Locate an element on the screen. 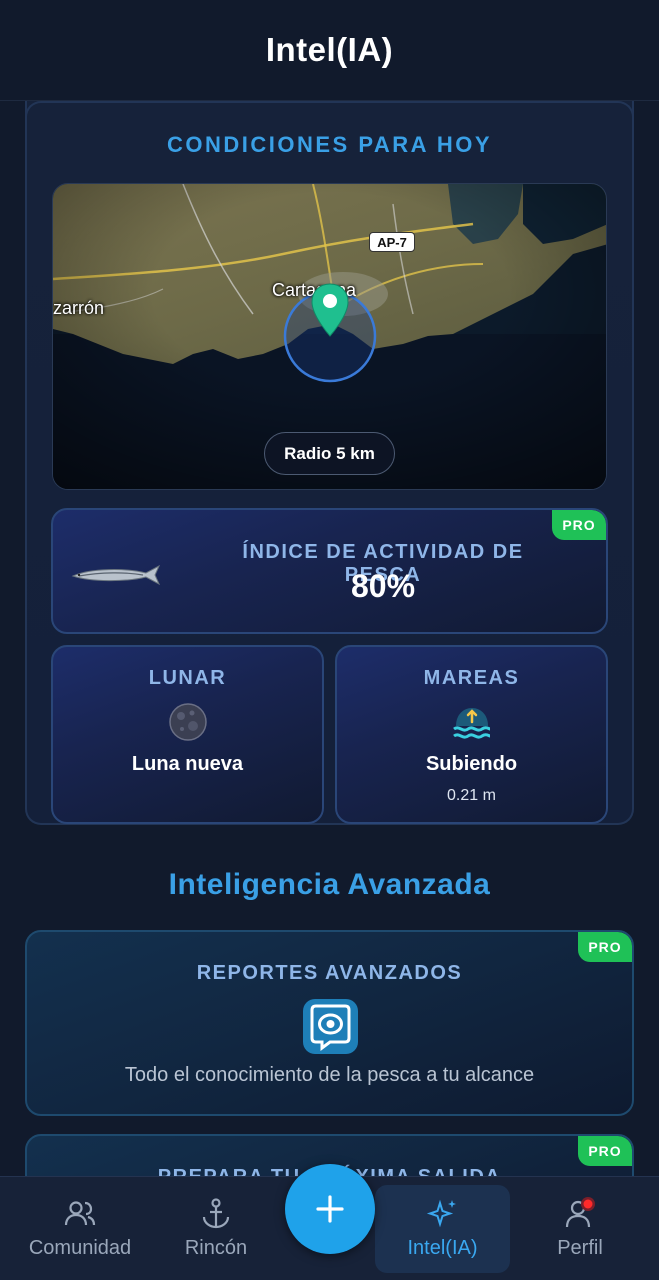 This screenshot has height=1280, width=659. lunar-card: LUNAR Luna nueva is located at coordinates (187, 734).